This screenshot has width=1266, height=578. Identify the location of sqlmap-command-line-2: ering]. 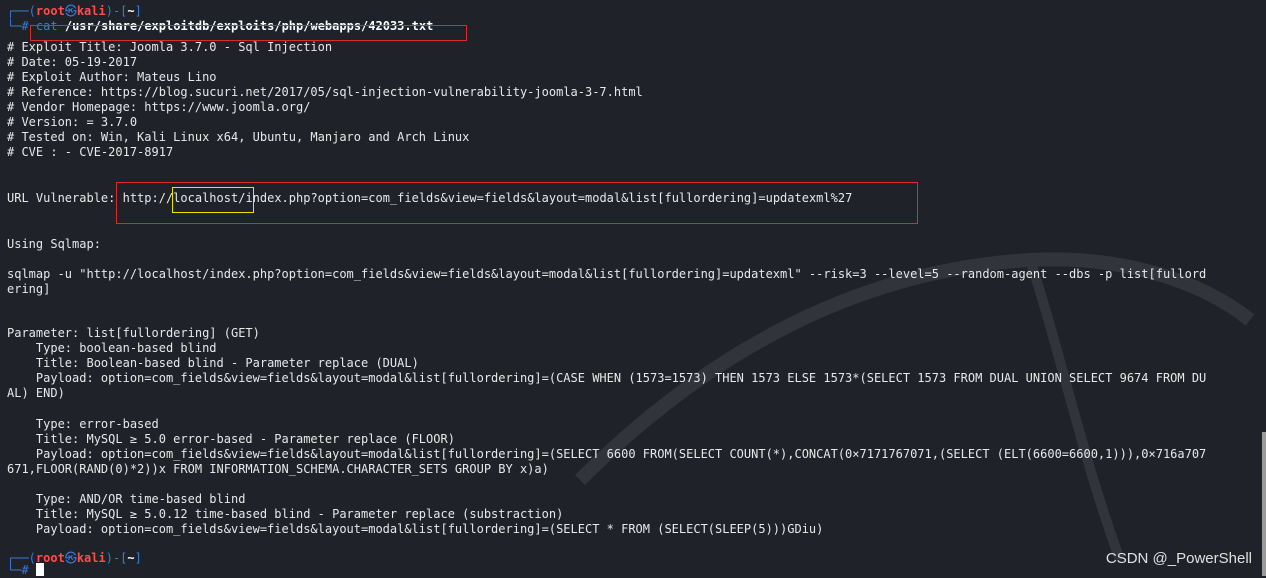
(29, 289).